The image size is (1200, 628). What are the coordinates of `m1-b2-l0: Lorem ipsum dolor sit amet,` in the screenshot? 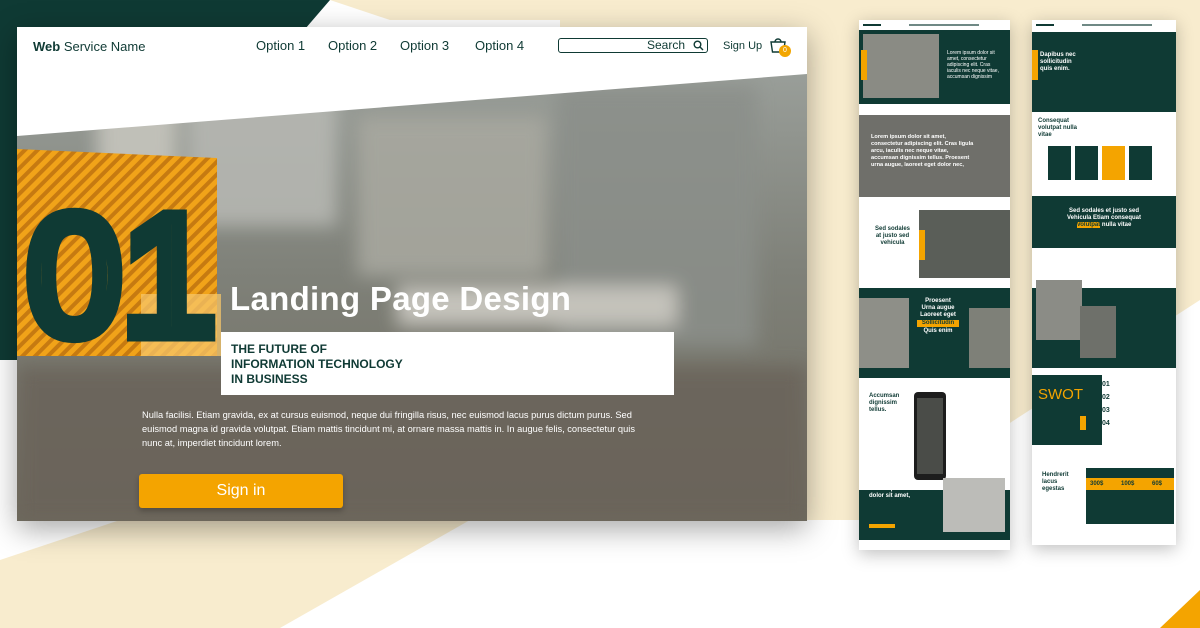 It's located at (908, 137).